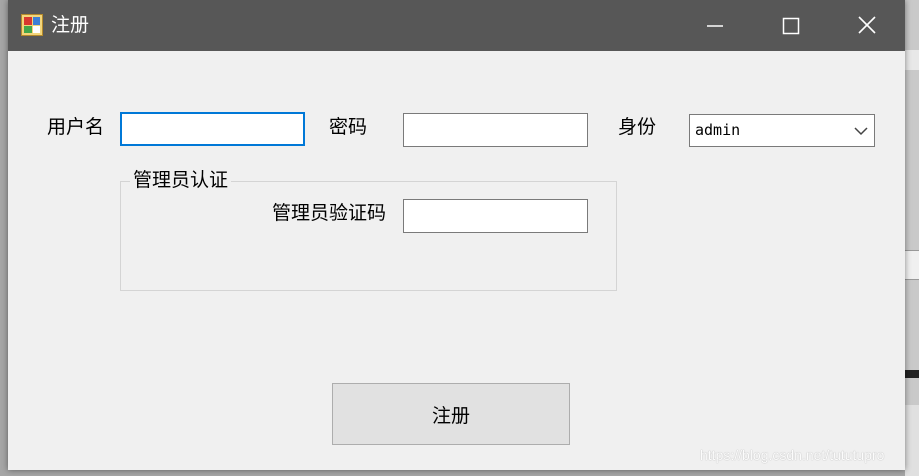 The width and height of the screenshot is (919, 476). What do you see at coordinates (368, 236) in the screenshot?
I see `admin-auth-groupbox` at bounding box center [368, 236].